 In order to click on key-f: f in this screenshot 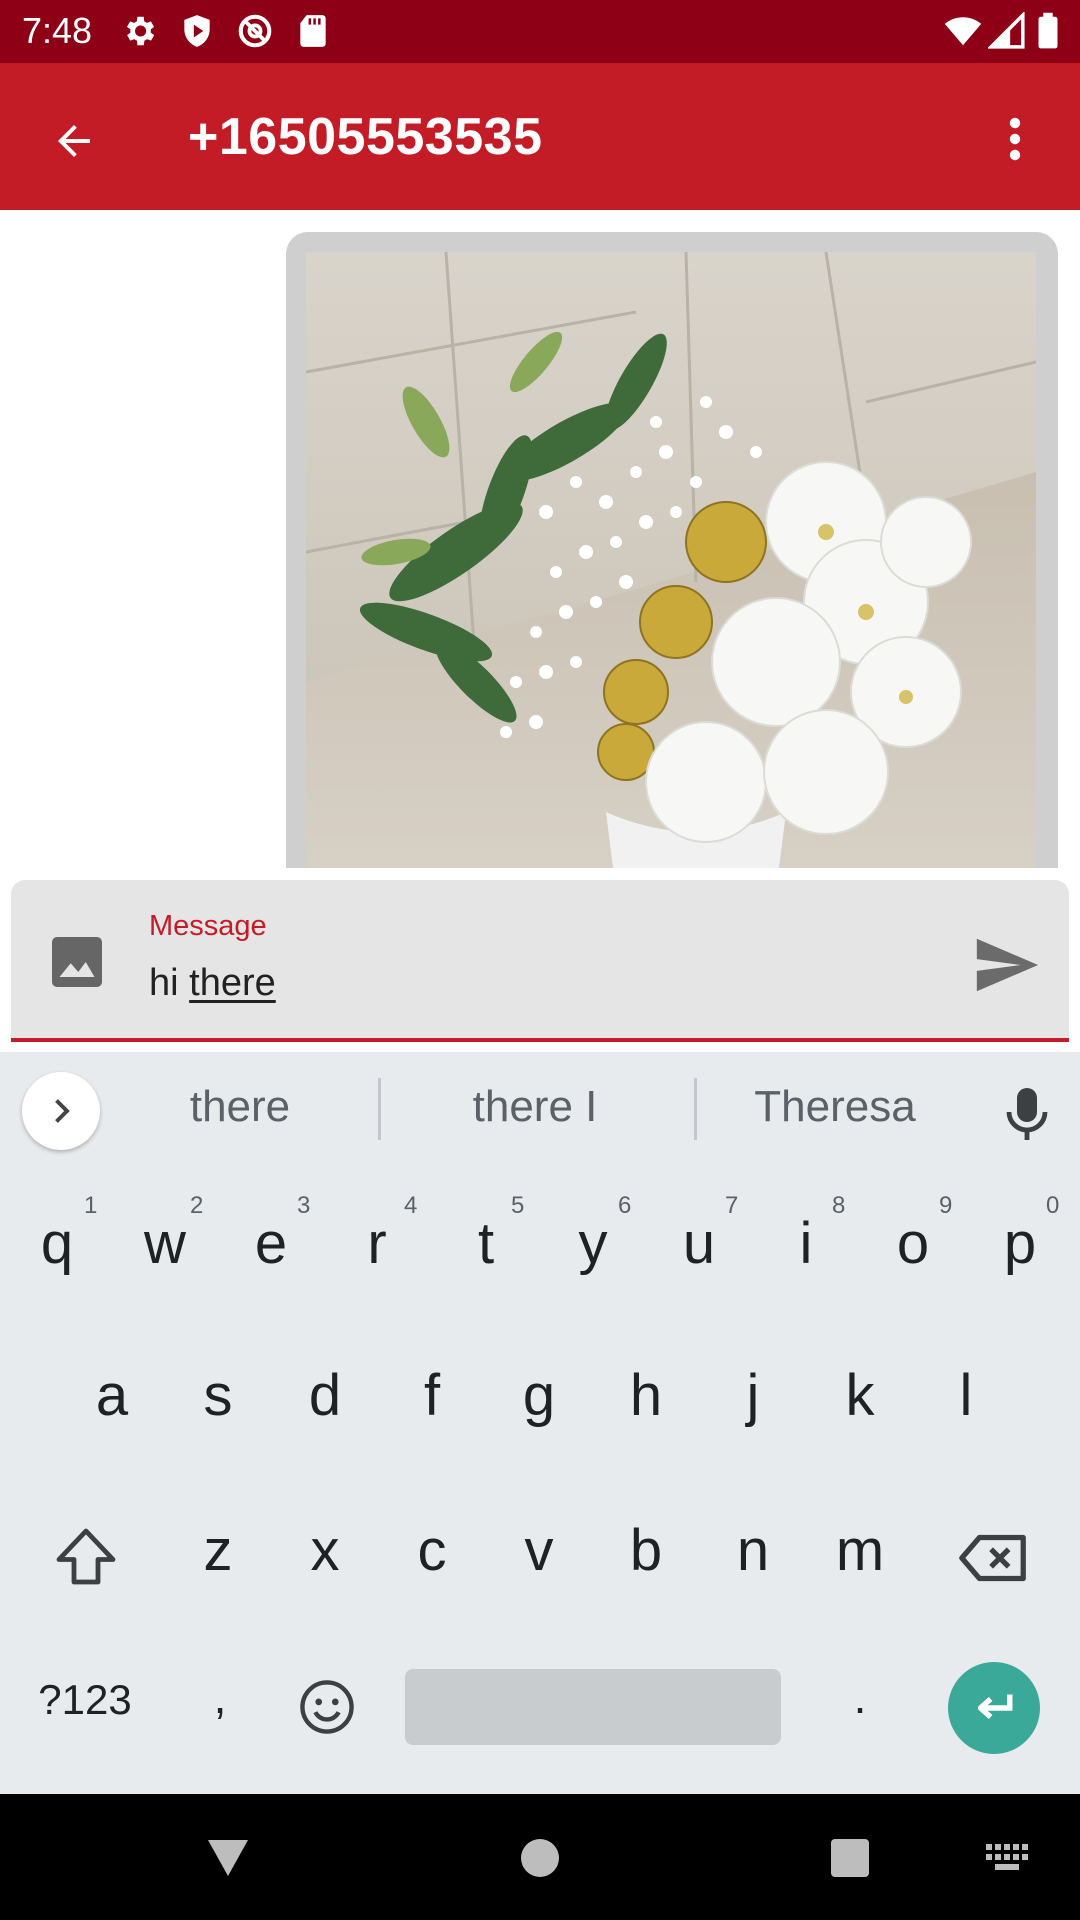, I will do `click(432, 1395)`.